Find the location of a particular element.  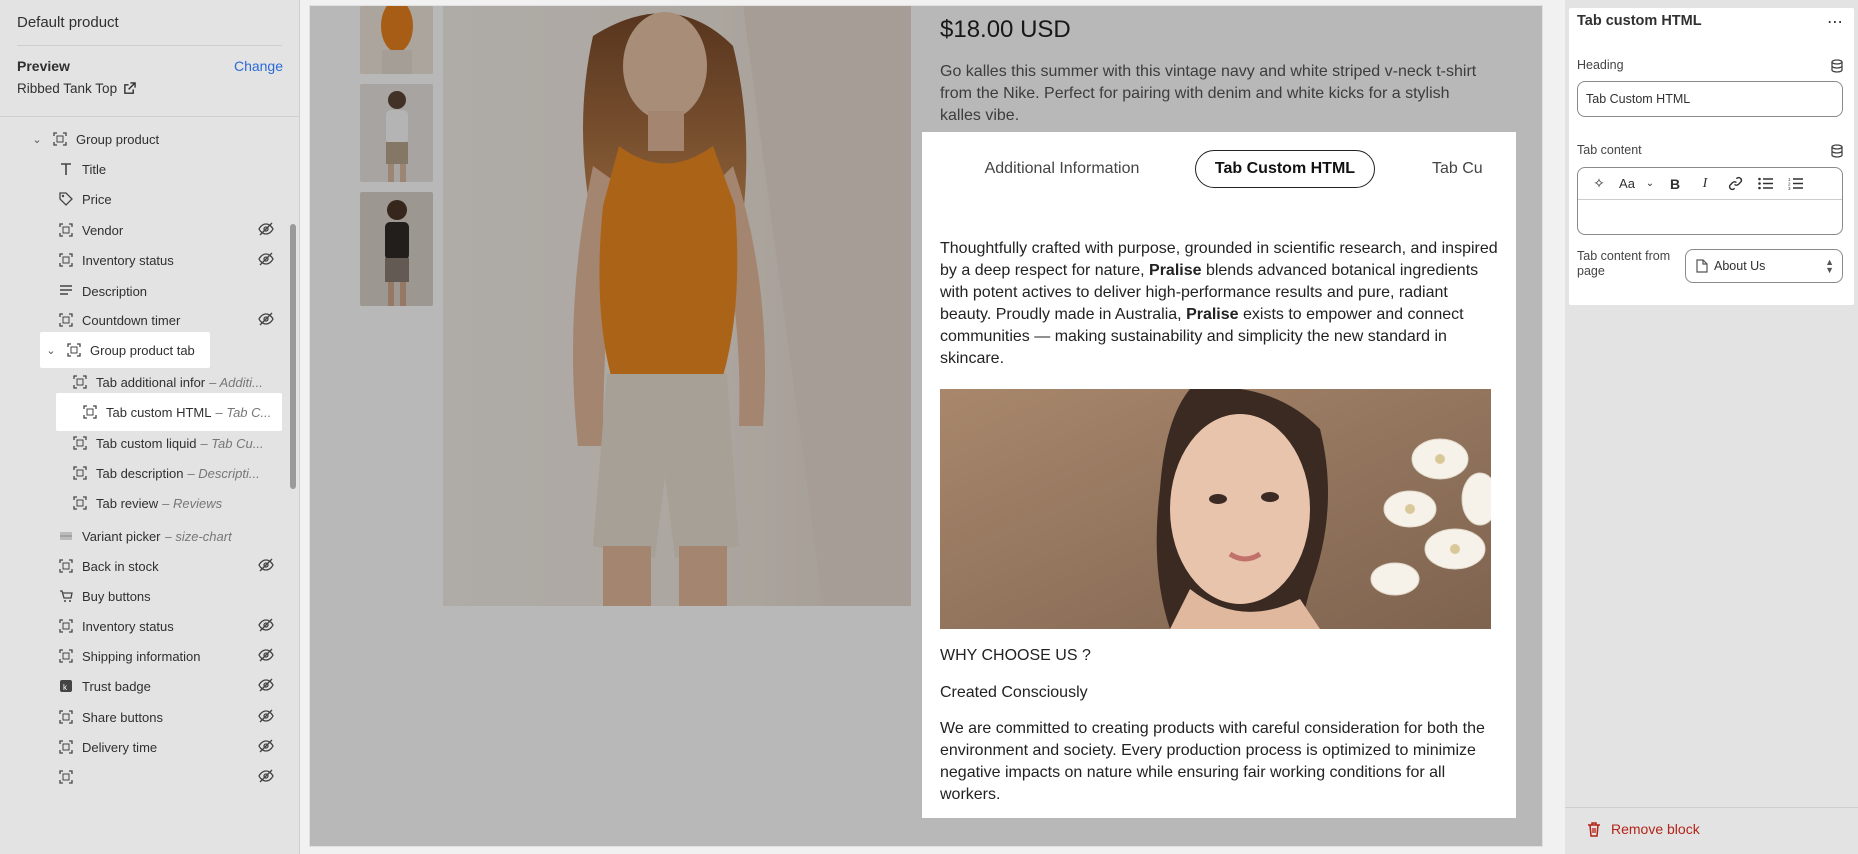

tab-content-image is located at coordinates (1215, 509).